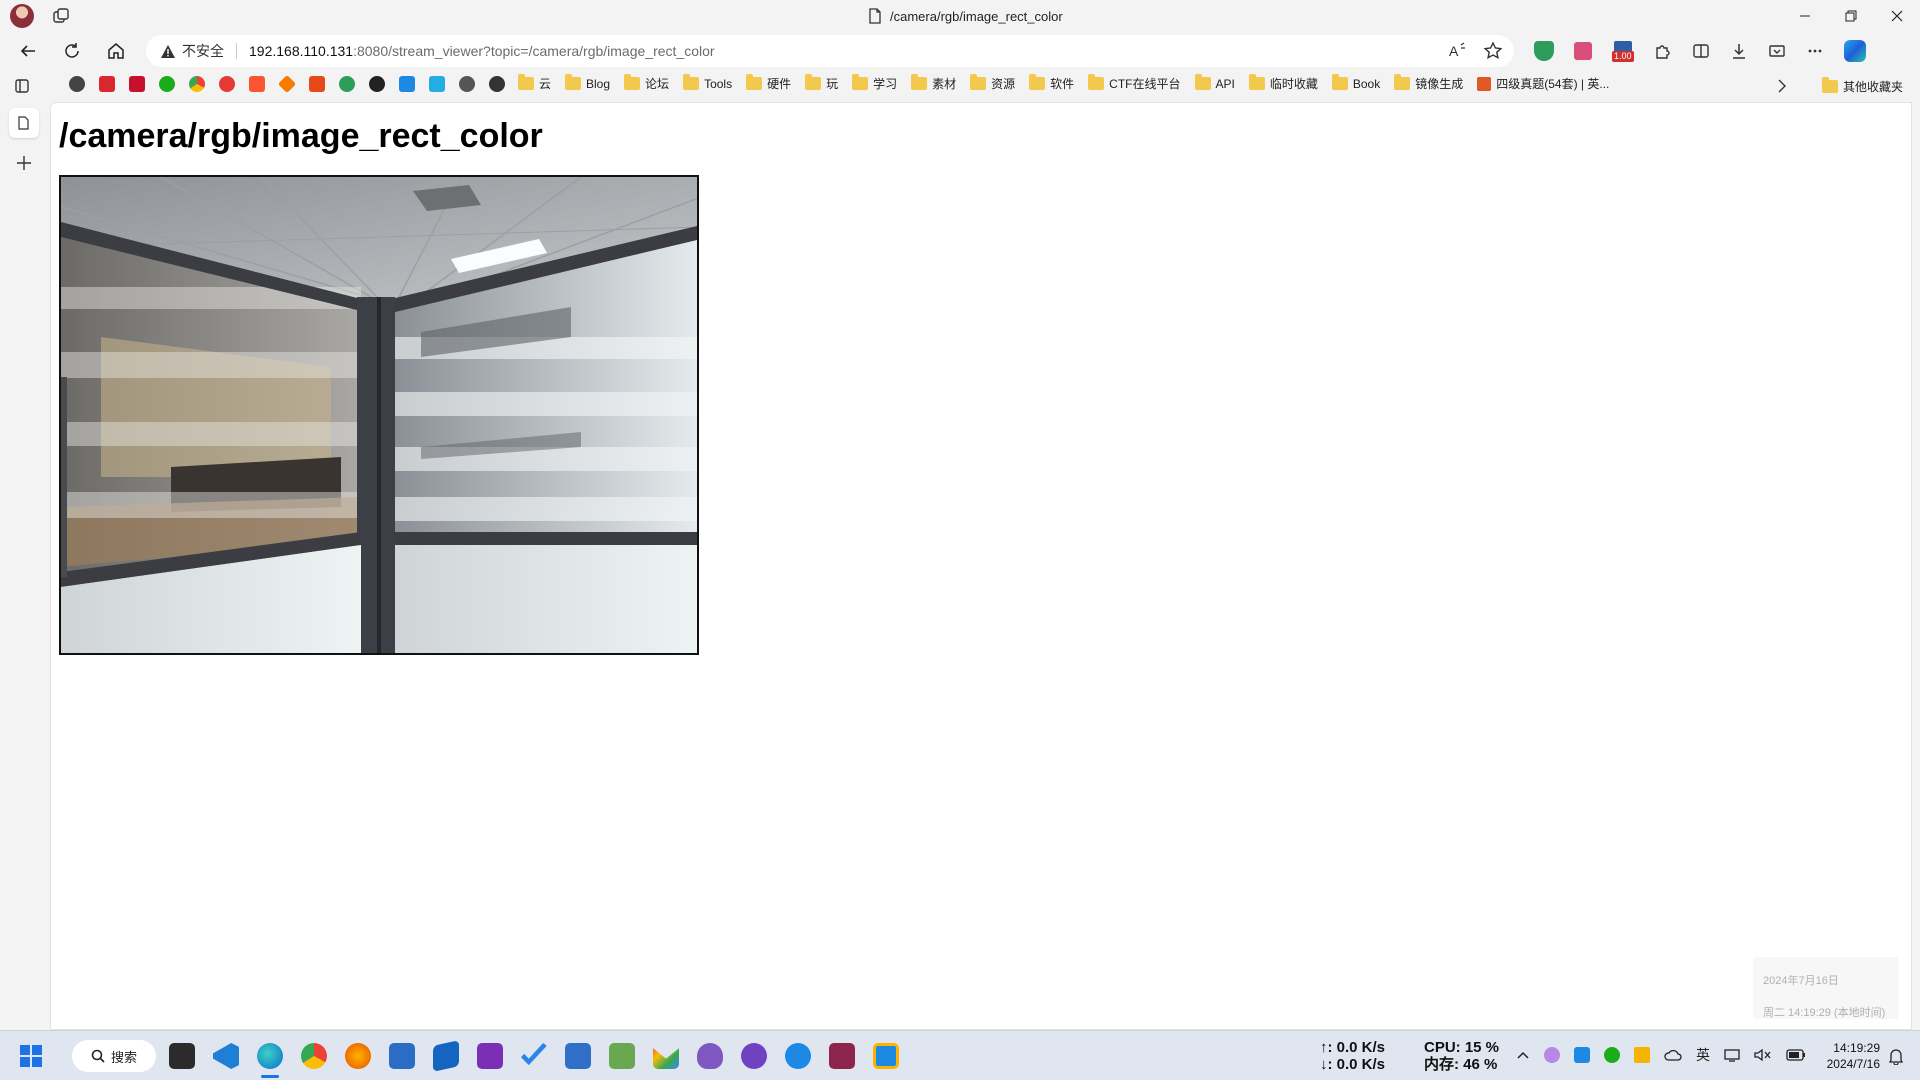 Image resolution: width=1920 pixels, height=1080 pixels. What do you see at coordinates (1777, 51) in the screenshot?
I see `screenshot-icon` at bounding box center [1777, 51].